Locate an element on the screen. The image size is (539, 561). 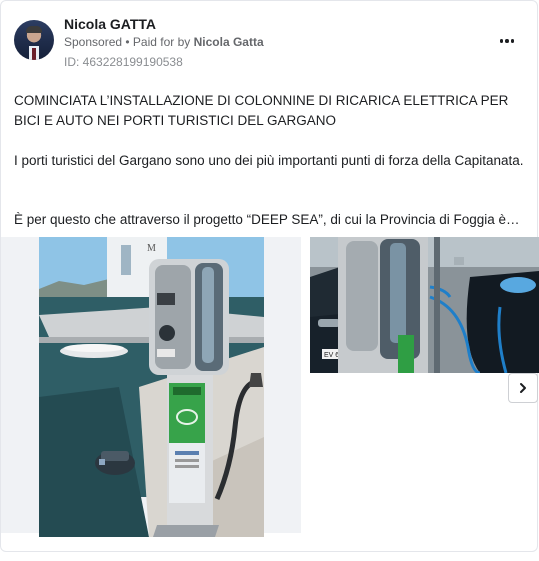
sponsored-label: Sponsored is located at coordinates (93, 42).